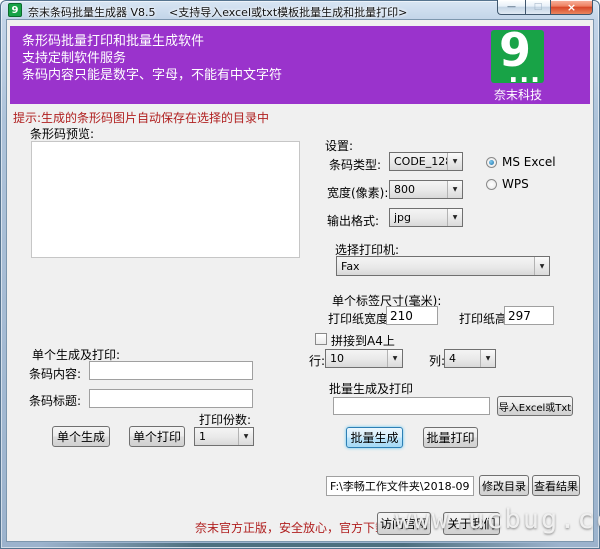 The image size is (600, 549). I want to click on window-controls: — □ ×, so click(545, 7).